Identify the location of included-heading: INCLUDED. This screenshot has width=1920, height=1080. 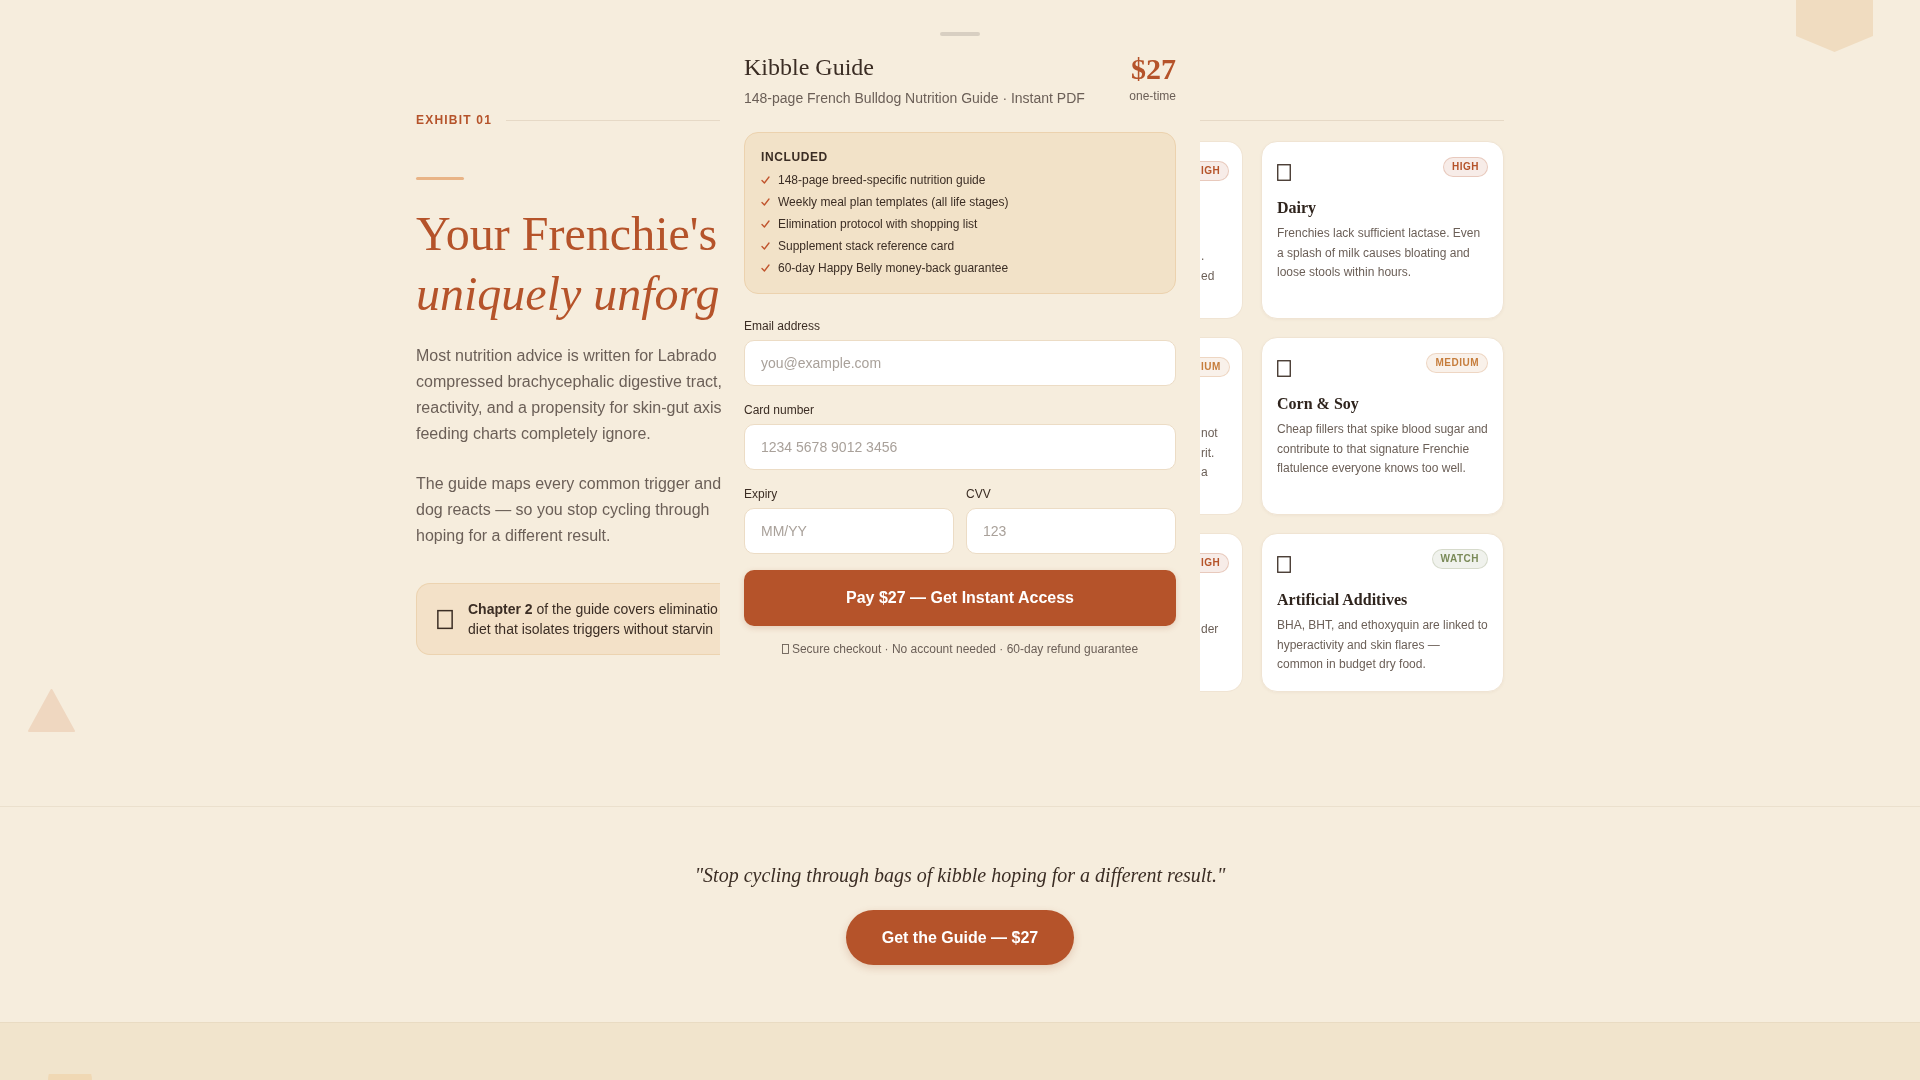
(795, 157).